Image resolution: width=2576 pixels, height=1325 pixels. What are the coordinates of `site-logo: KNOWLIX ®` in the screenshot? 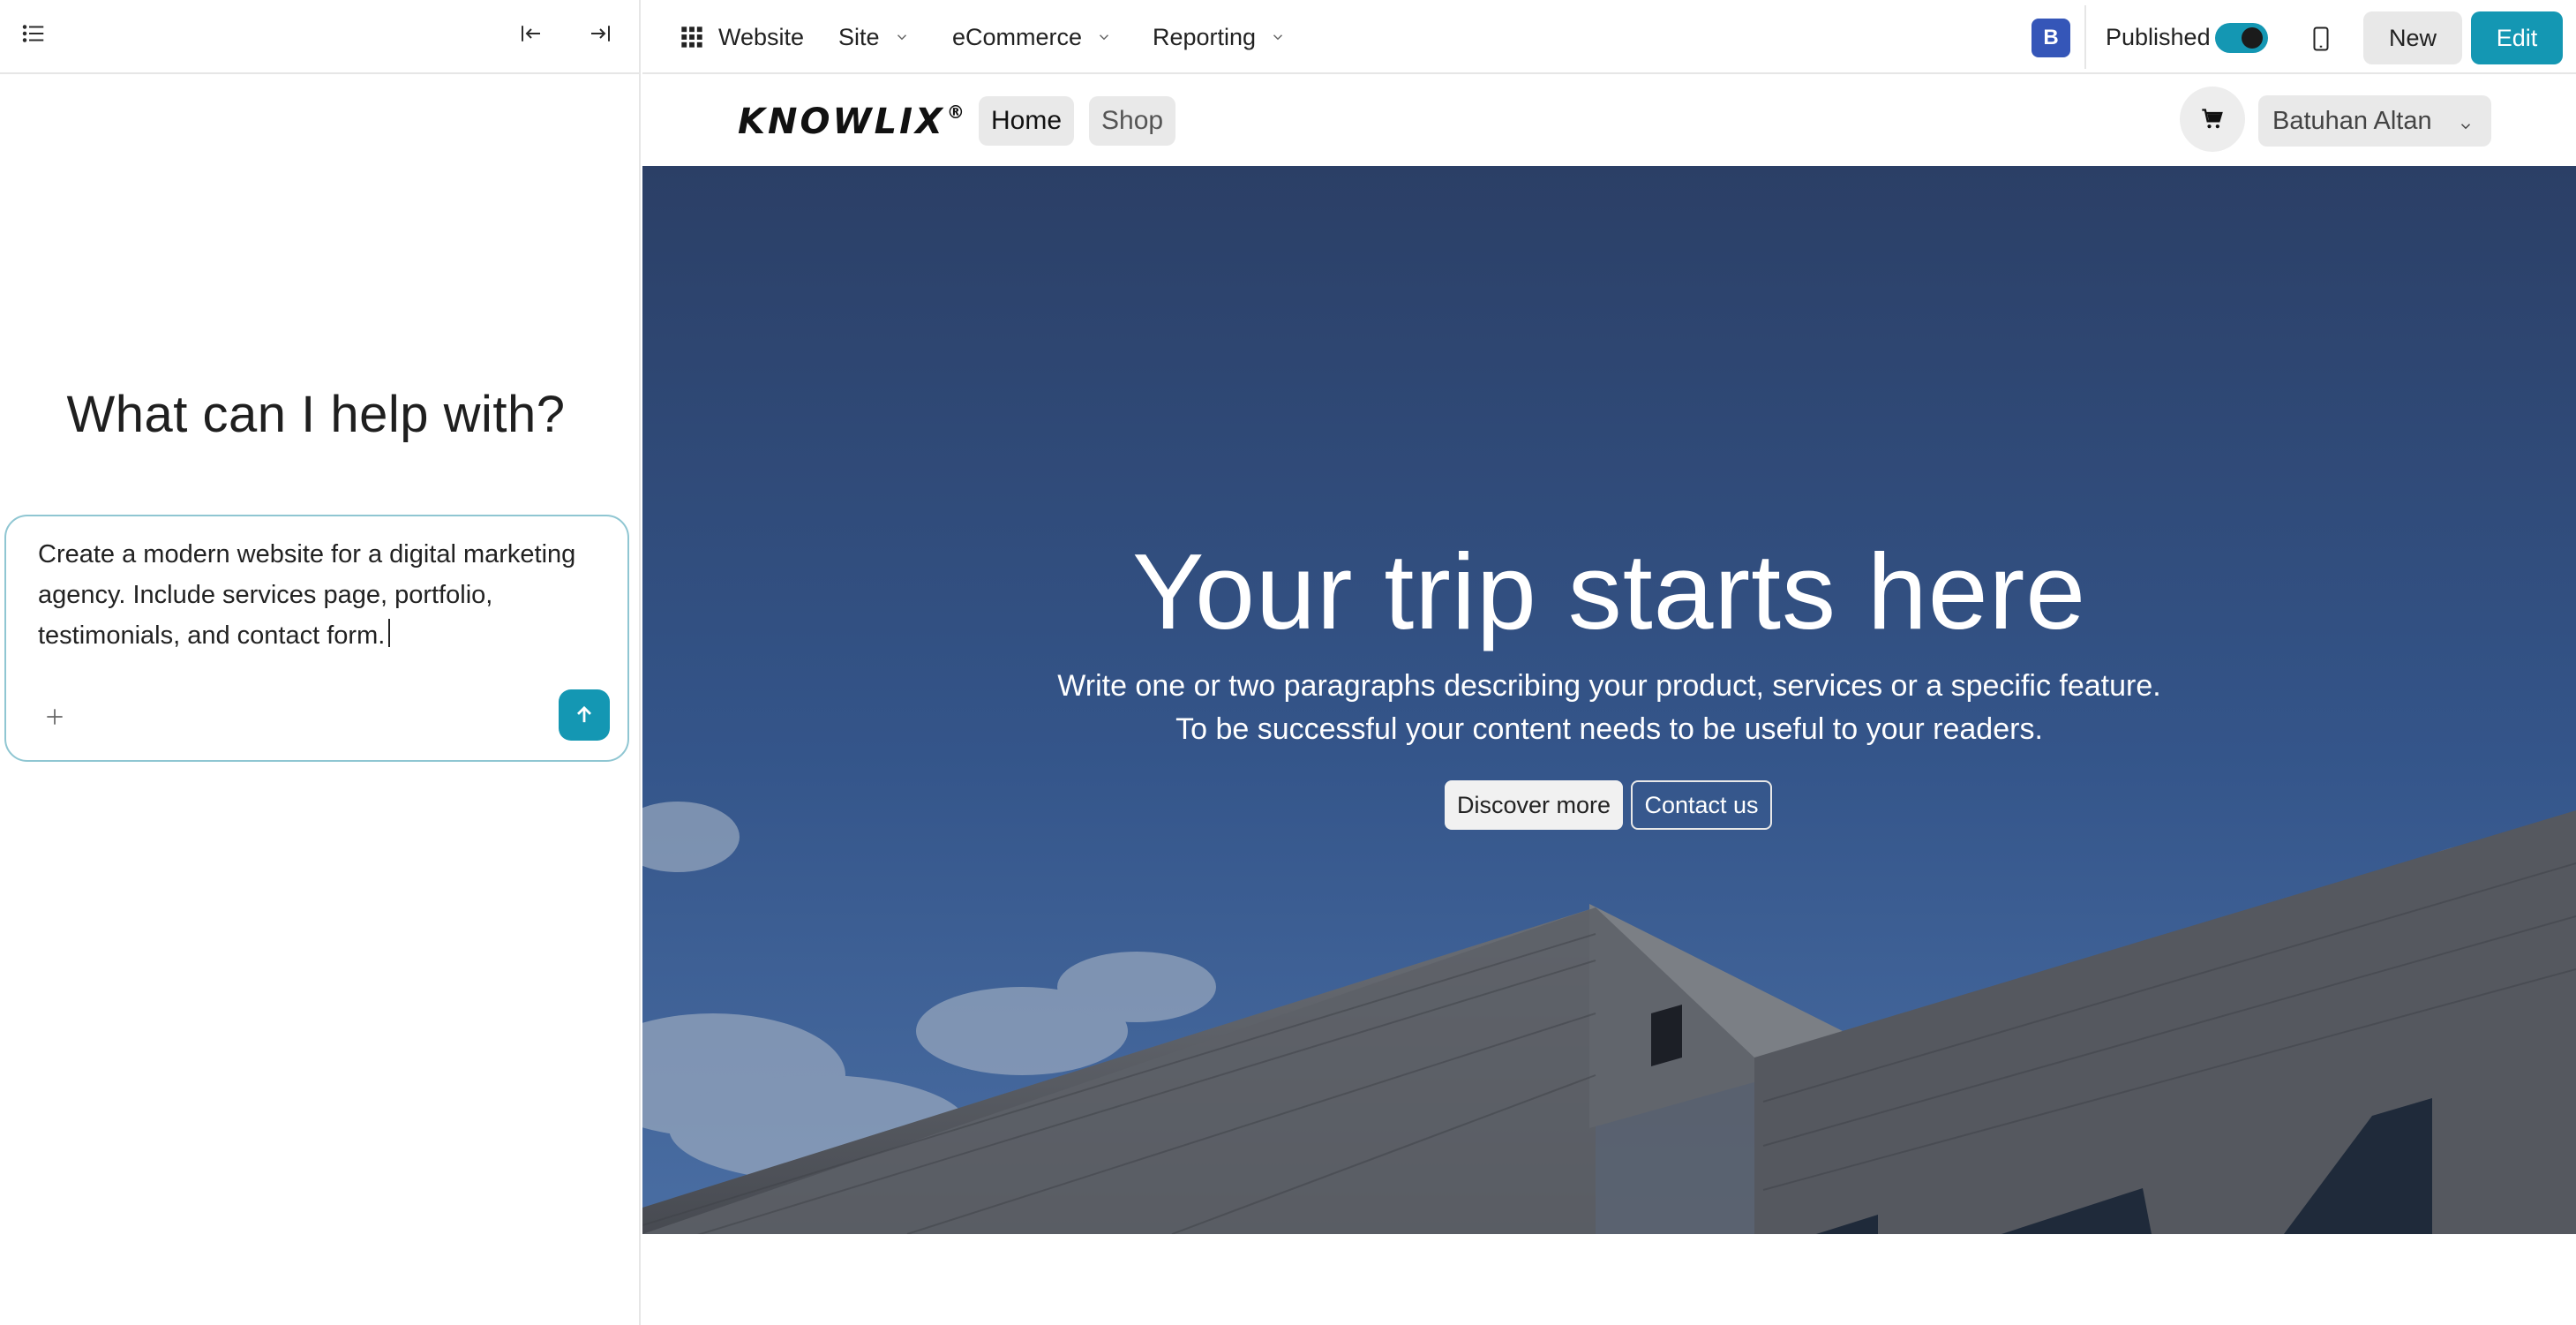 It's located at (852, 122).